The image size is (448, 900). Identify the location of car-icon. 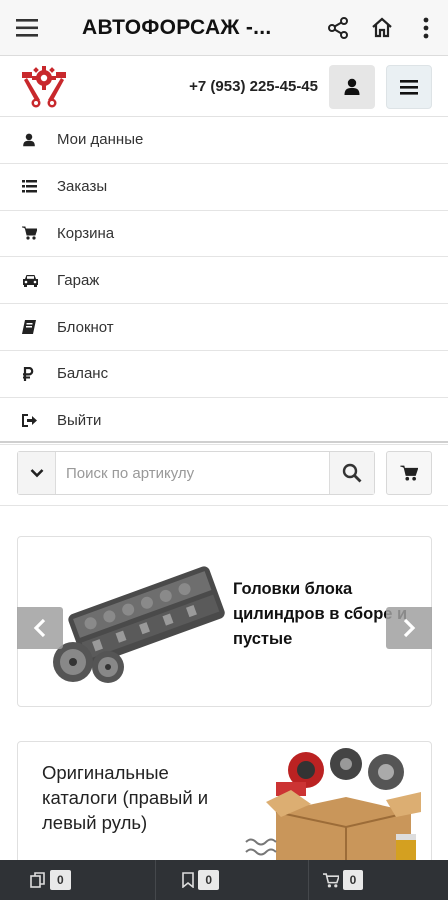
(28, 280).